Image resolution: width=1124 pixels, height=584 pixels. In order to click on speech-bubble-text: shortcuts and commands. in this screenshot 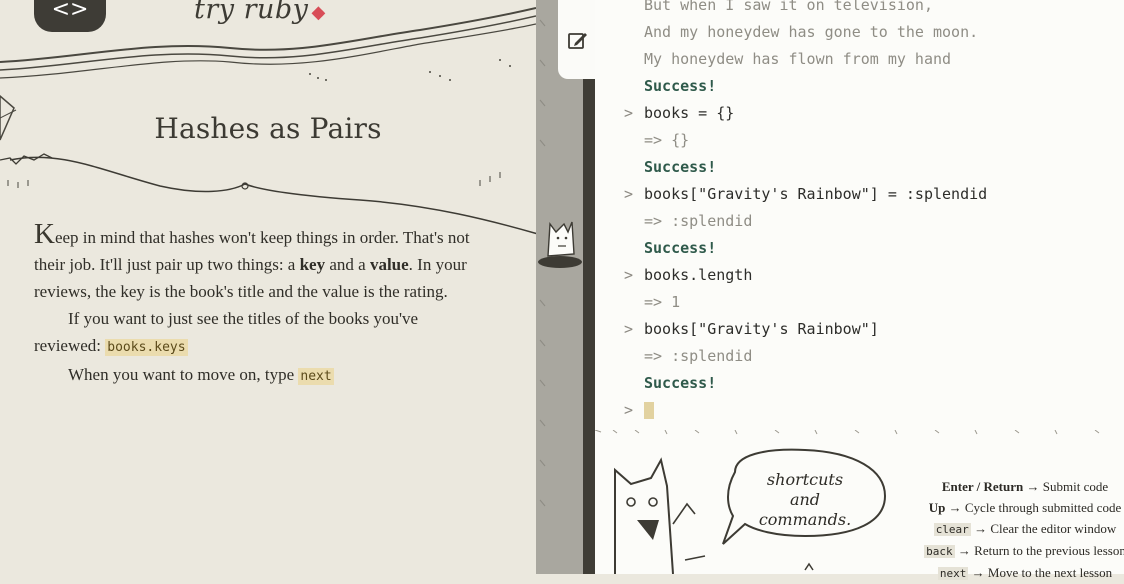, I will do `click(805, 499)`.